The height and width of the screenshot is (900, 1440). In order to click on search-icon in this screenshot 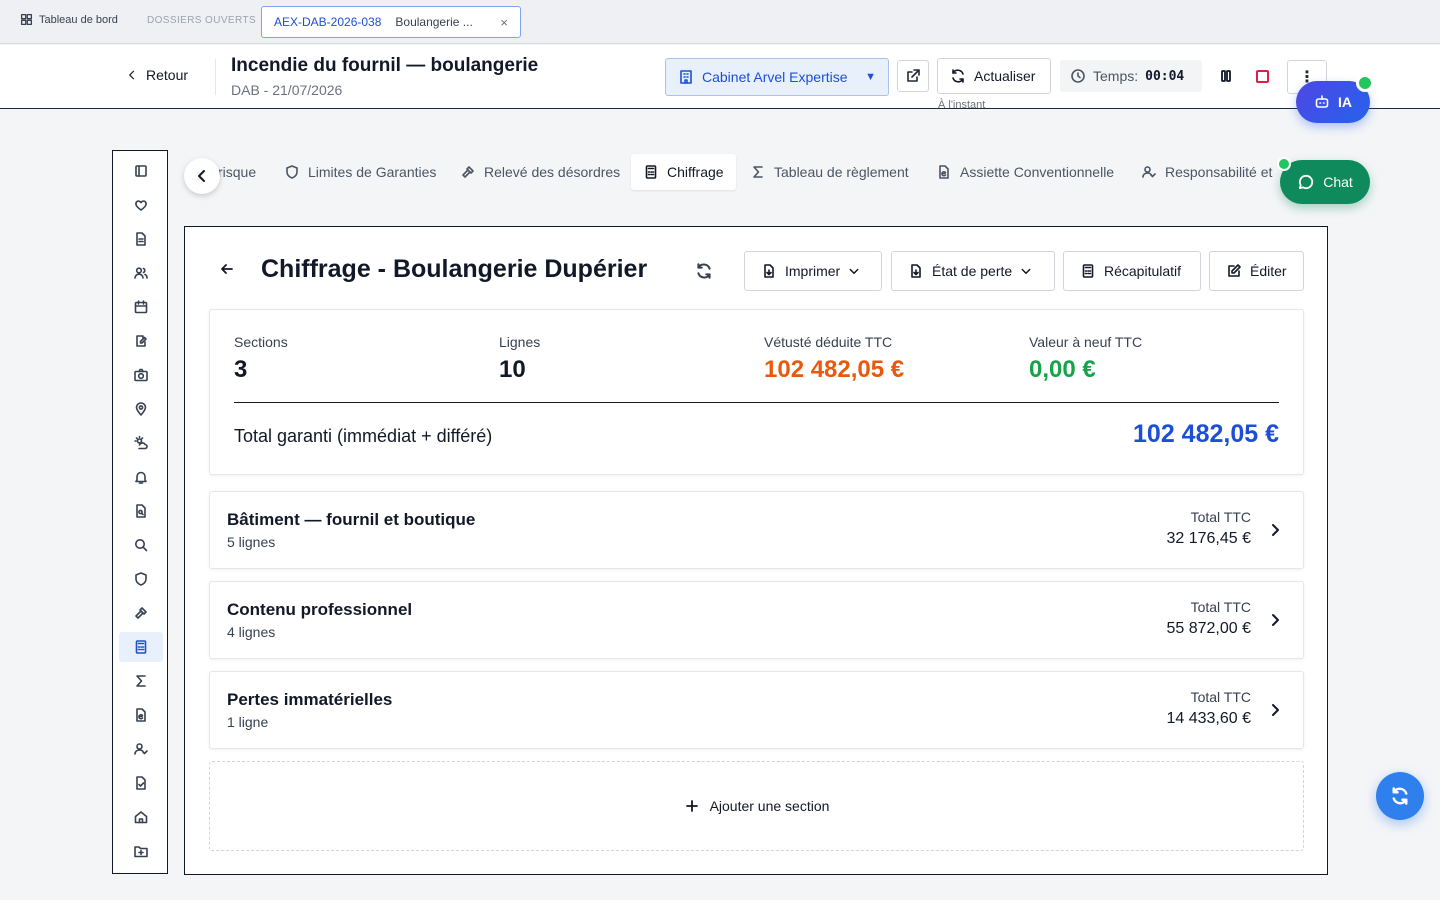, I will do `click(141, 545)`.